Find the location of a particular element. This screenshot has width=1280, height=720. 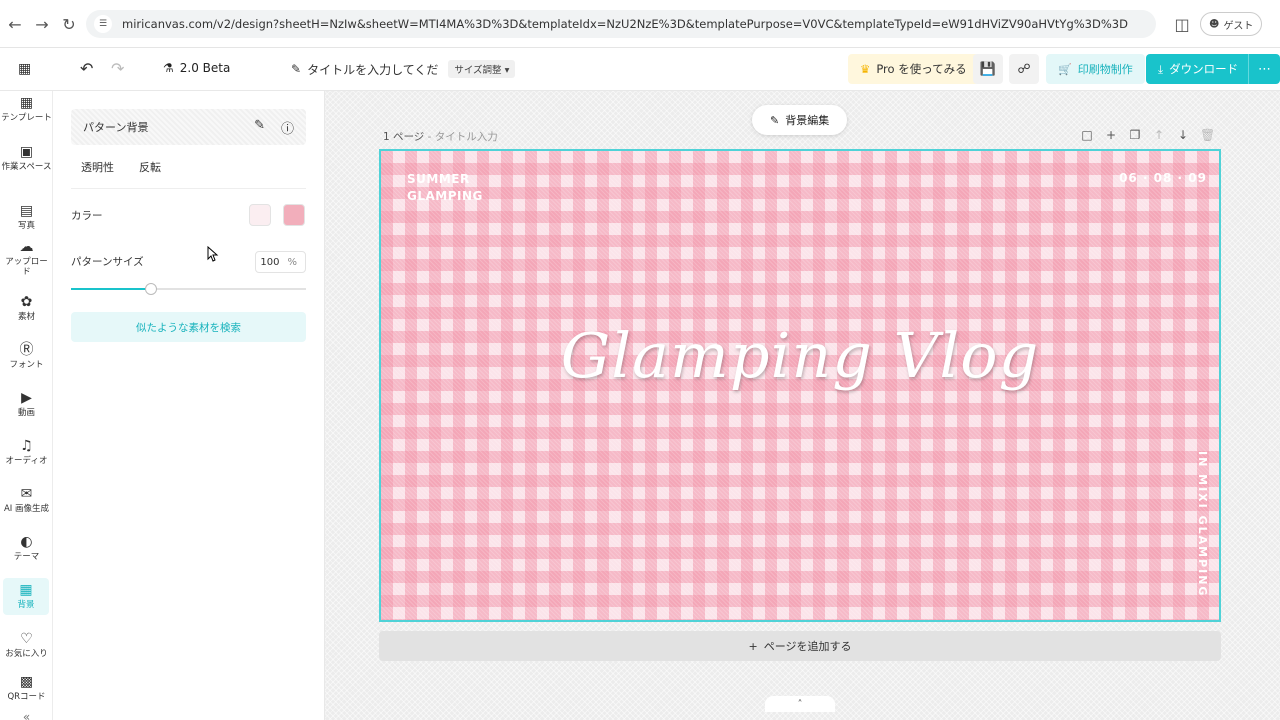

download-button: ⤓ ダウンロード is located at coordinates (1198, 69).